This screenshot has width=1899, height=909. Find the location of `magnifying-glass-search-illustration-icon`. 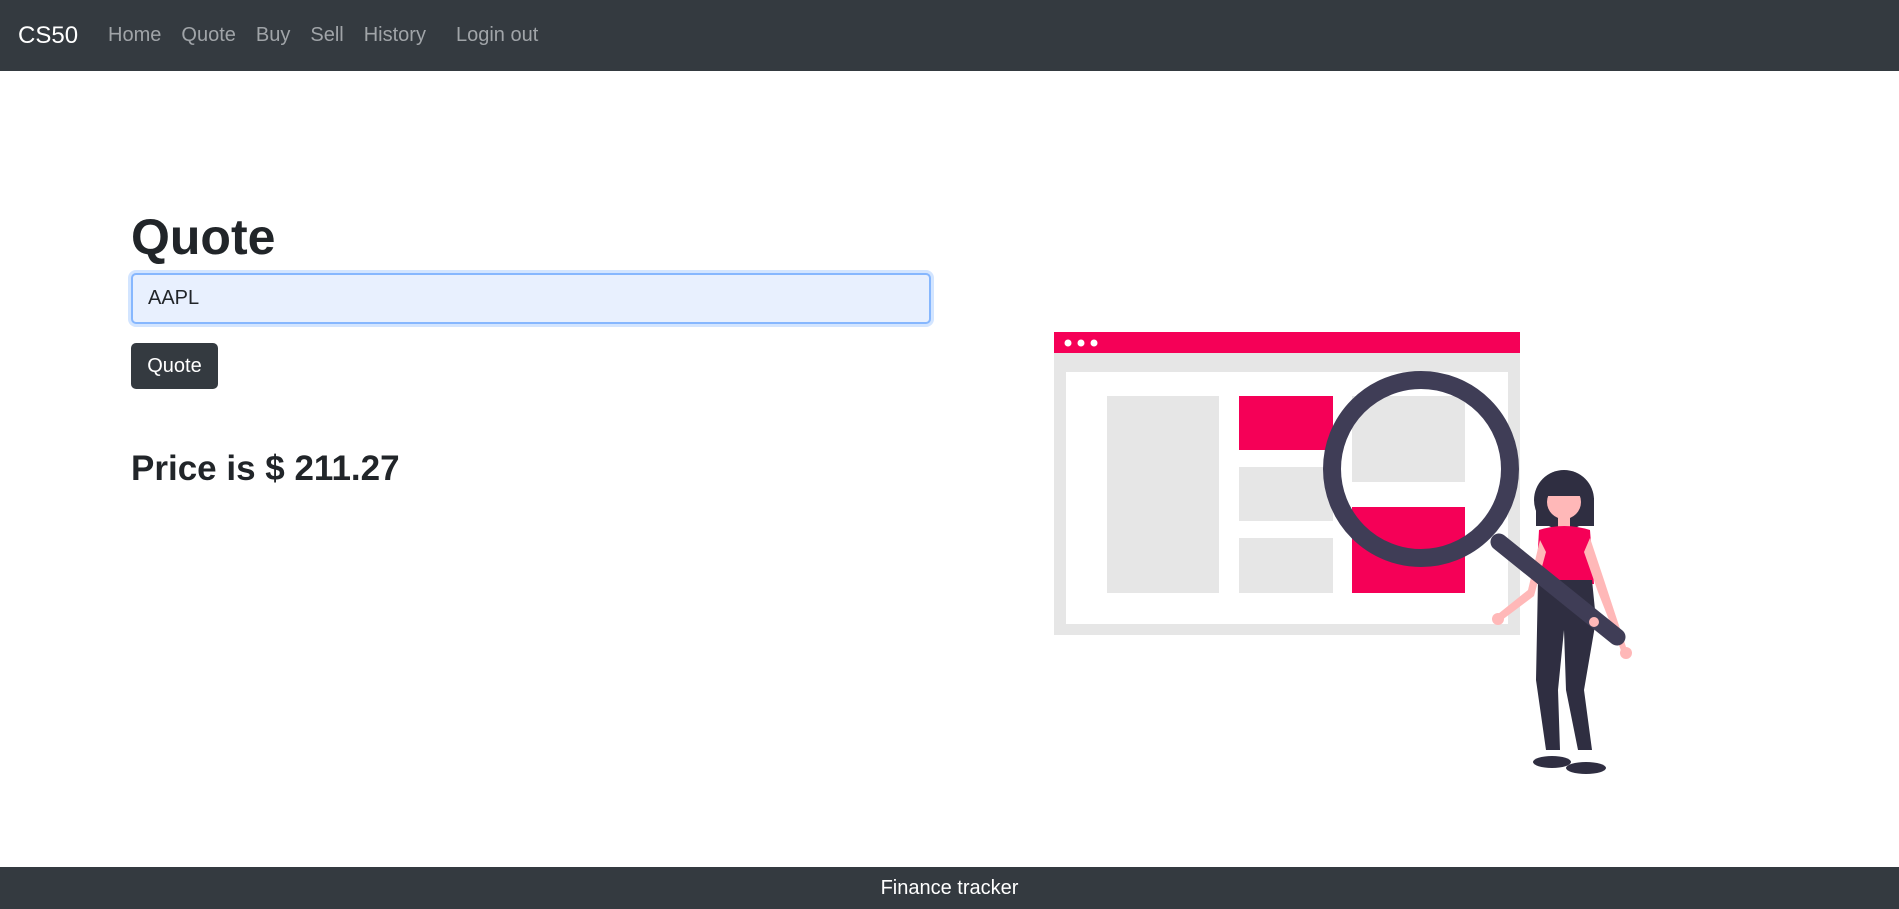

magnifying-glass-search-illustration-icon is located at coordinates (1343, 553).